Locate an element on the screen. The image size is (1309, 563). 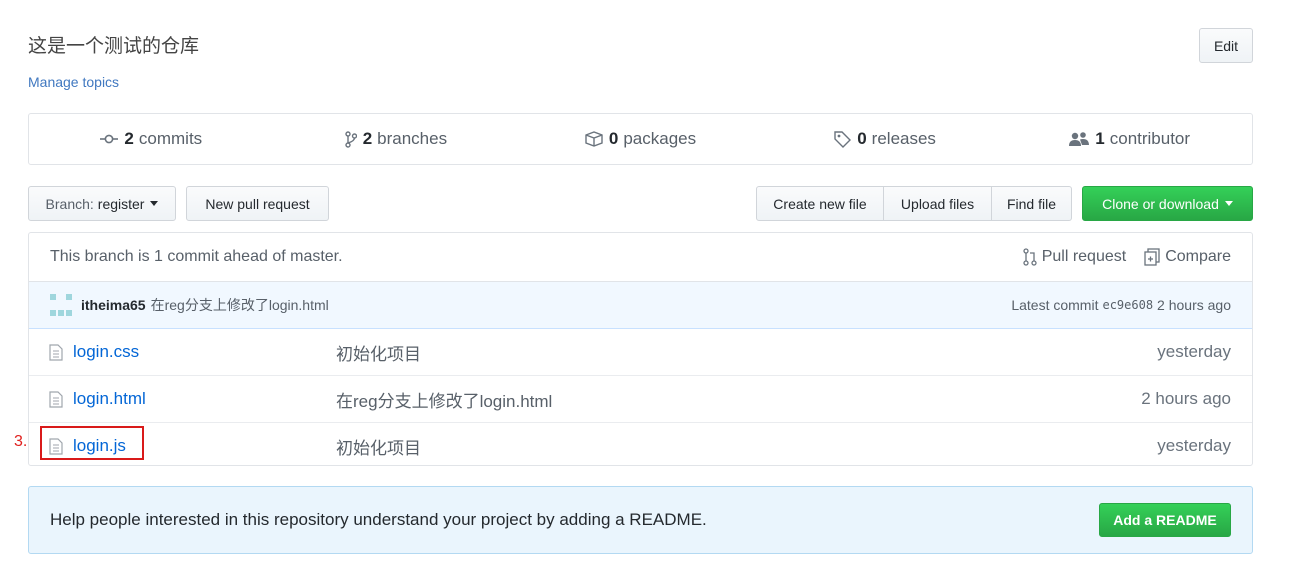
create-new-file-button: Create new file is located at coordinates (820, 203).